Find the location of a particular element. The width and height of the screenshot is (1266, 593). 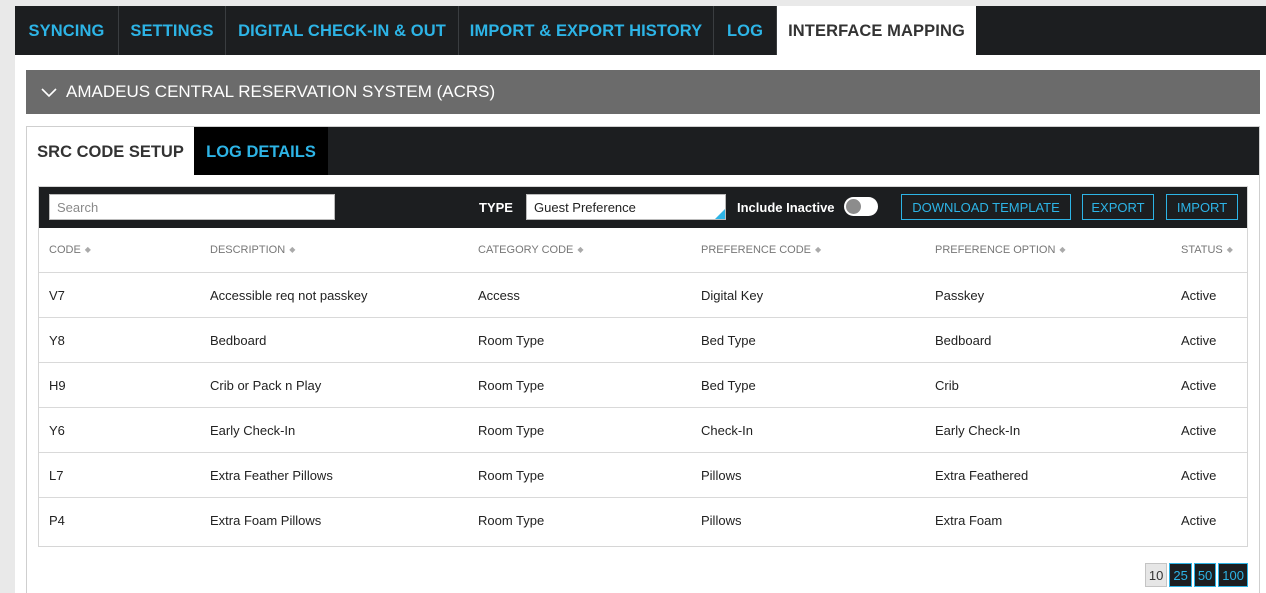

cell-preference-option: Extra Feathered is located at coordinates (1048, 475).